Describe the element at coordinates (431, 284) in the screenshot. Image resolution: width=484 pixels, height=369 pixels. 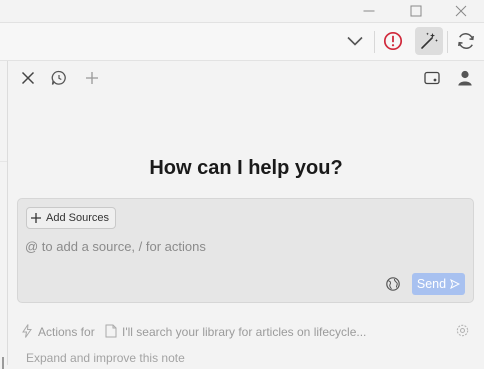
I see `send-label: Send` at that location.